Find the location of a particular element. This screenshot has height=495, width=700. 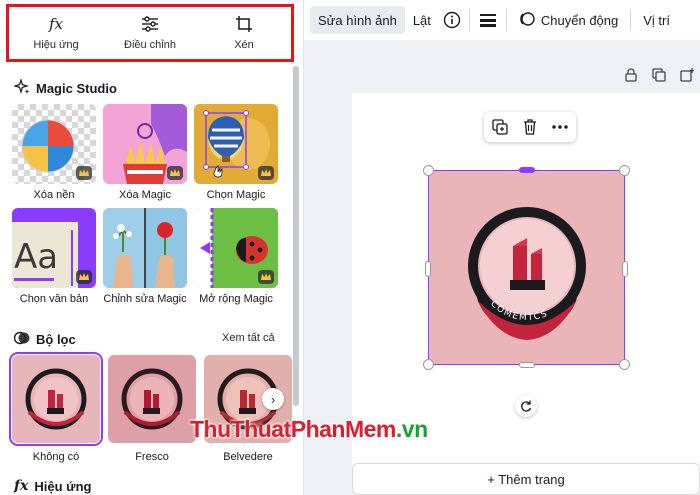

effects-heading: fx Hiệu ứng is located at coordinates (52, 486).